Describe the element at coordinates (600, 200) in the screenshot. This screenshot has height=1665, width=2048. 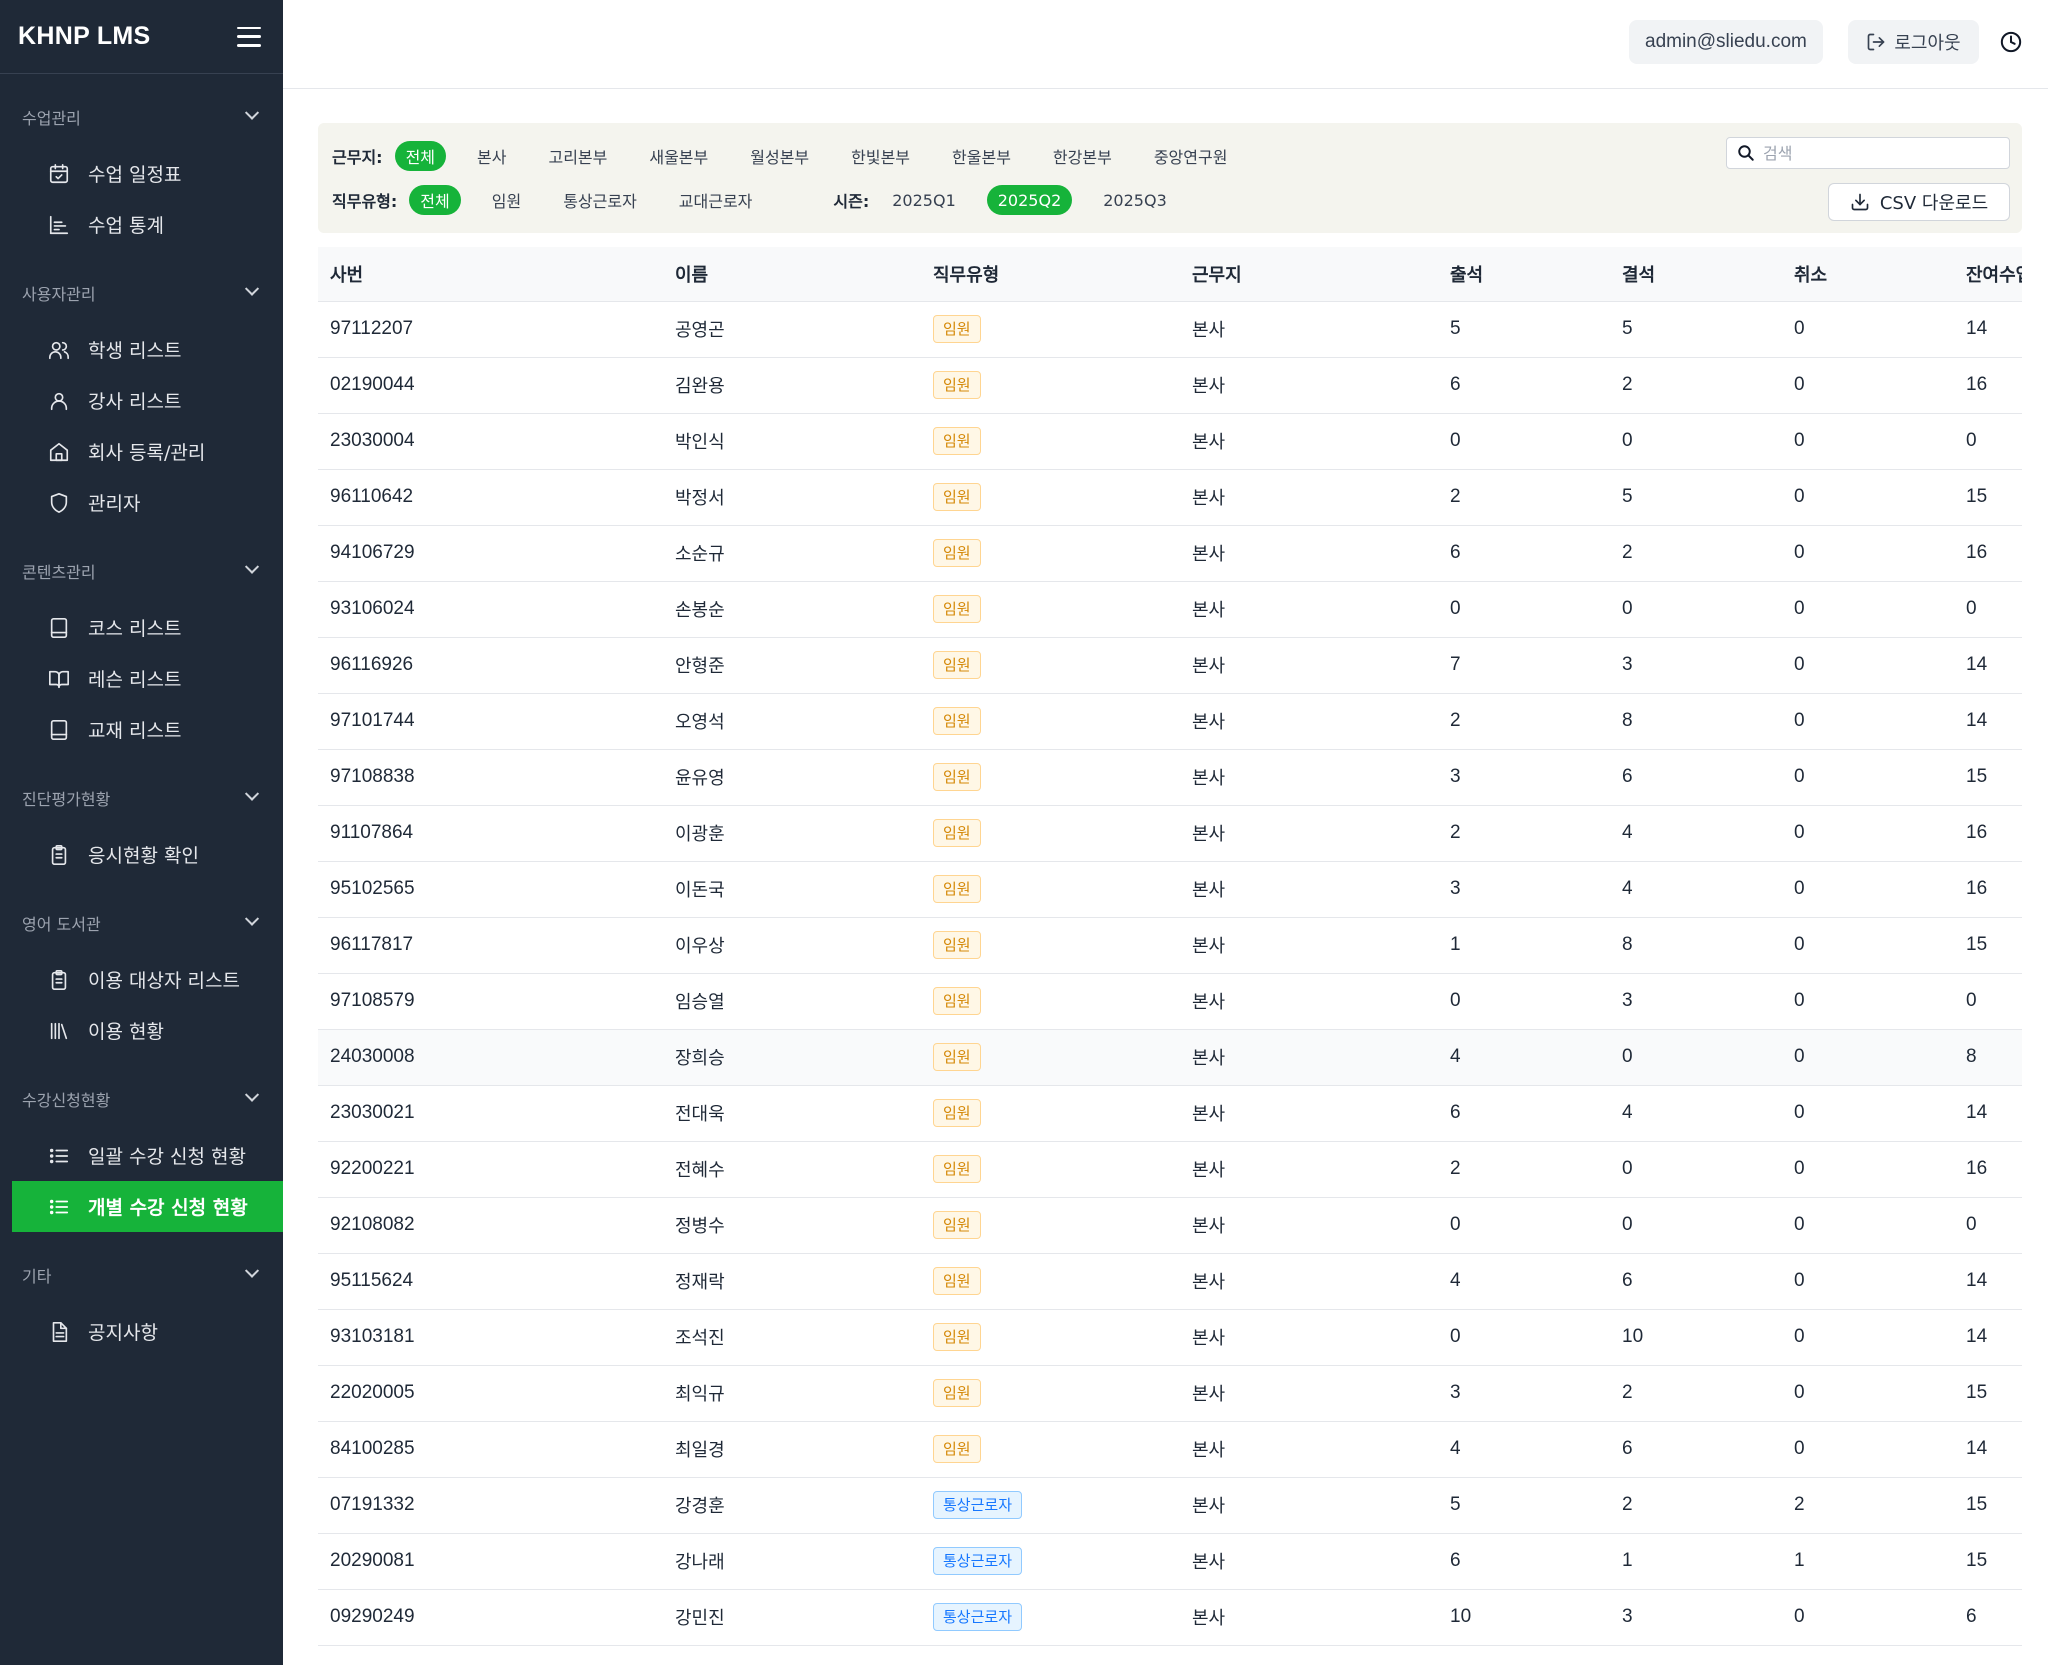
I see `jobtype-filter-option: 통상근로자` at that location.